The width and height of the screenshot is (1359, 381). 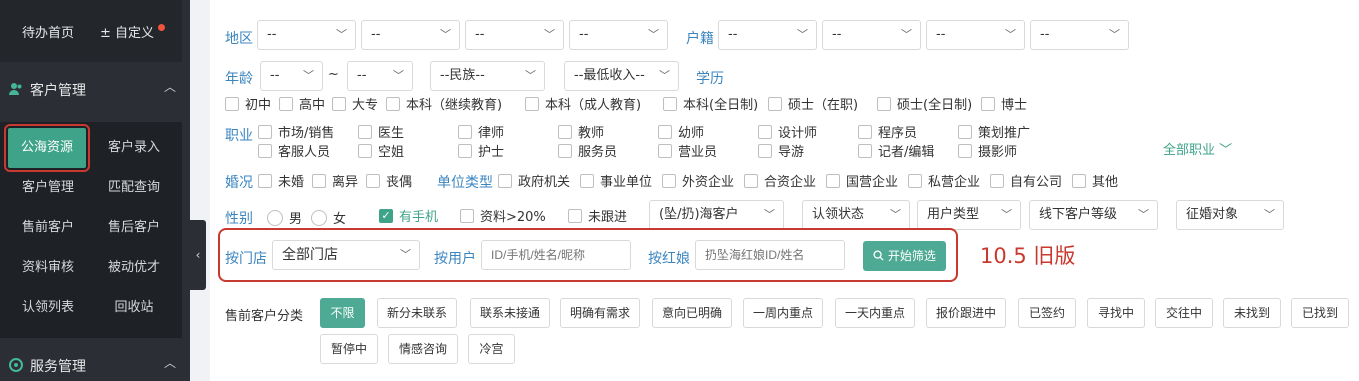 I want to click on age-to-select: -- ﹀, so click(x=380, y=76).